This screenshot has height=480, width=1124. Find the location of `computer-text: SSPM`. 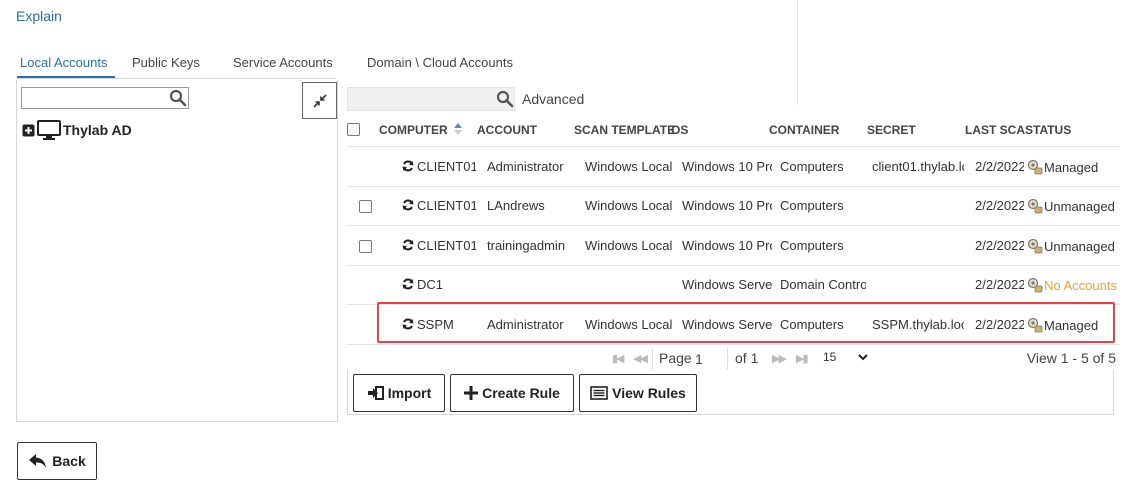

computer-text: SSPM is located at coordinates (435, 324).